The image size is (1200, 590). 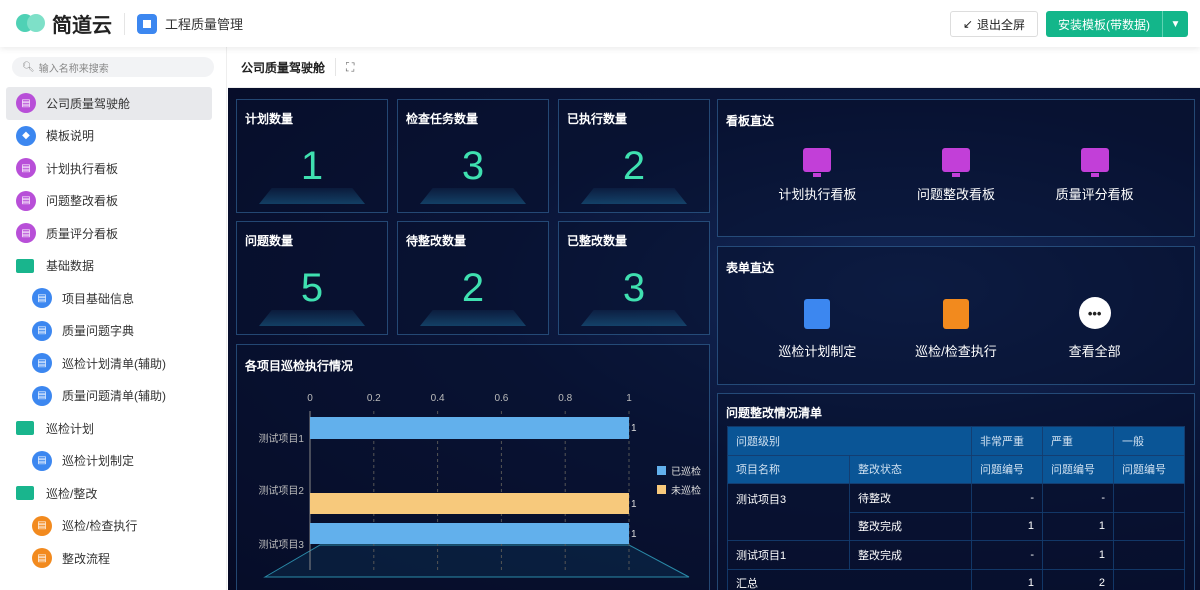 I want to click on sidebar-item-label: 基础数据, so click(x=70, y=266).